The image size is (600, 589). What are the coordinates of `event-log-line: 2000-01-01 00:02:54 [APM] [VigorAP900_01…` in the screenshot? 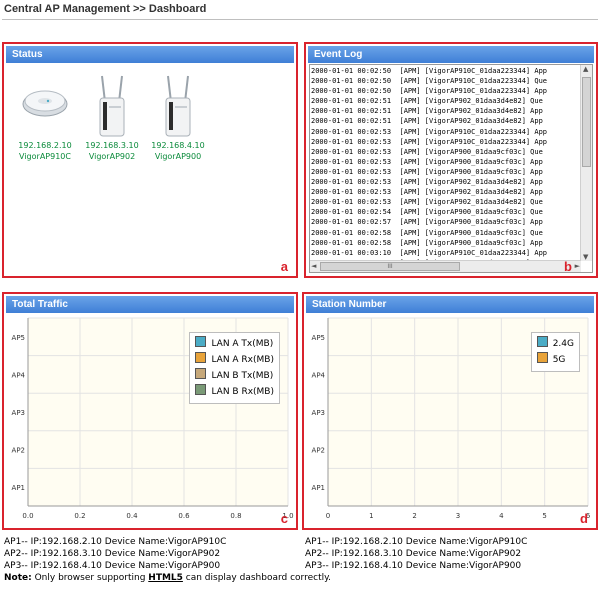 It's located at (427, 212).